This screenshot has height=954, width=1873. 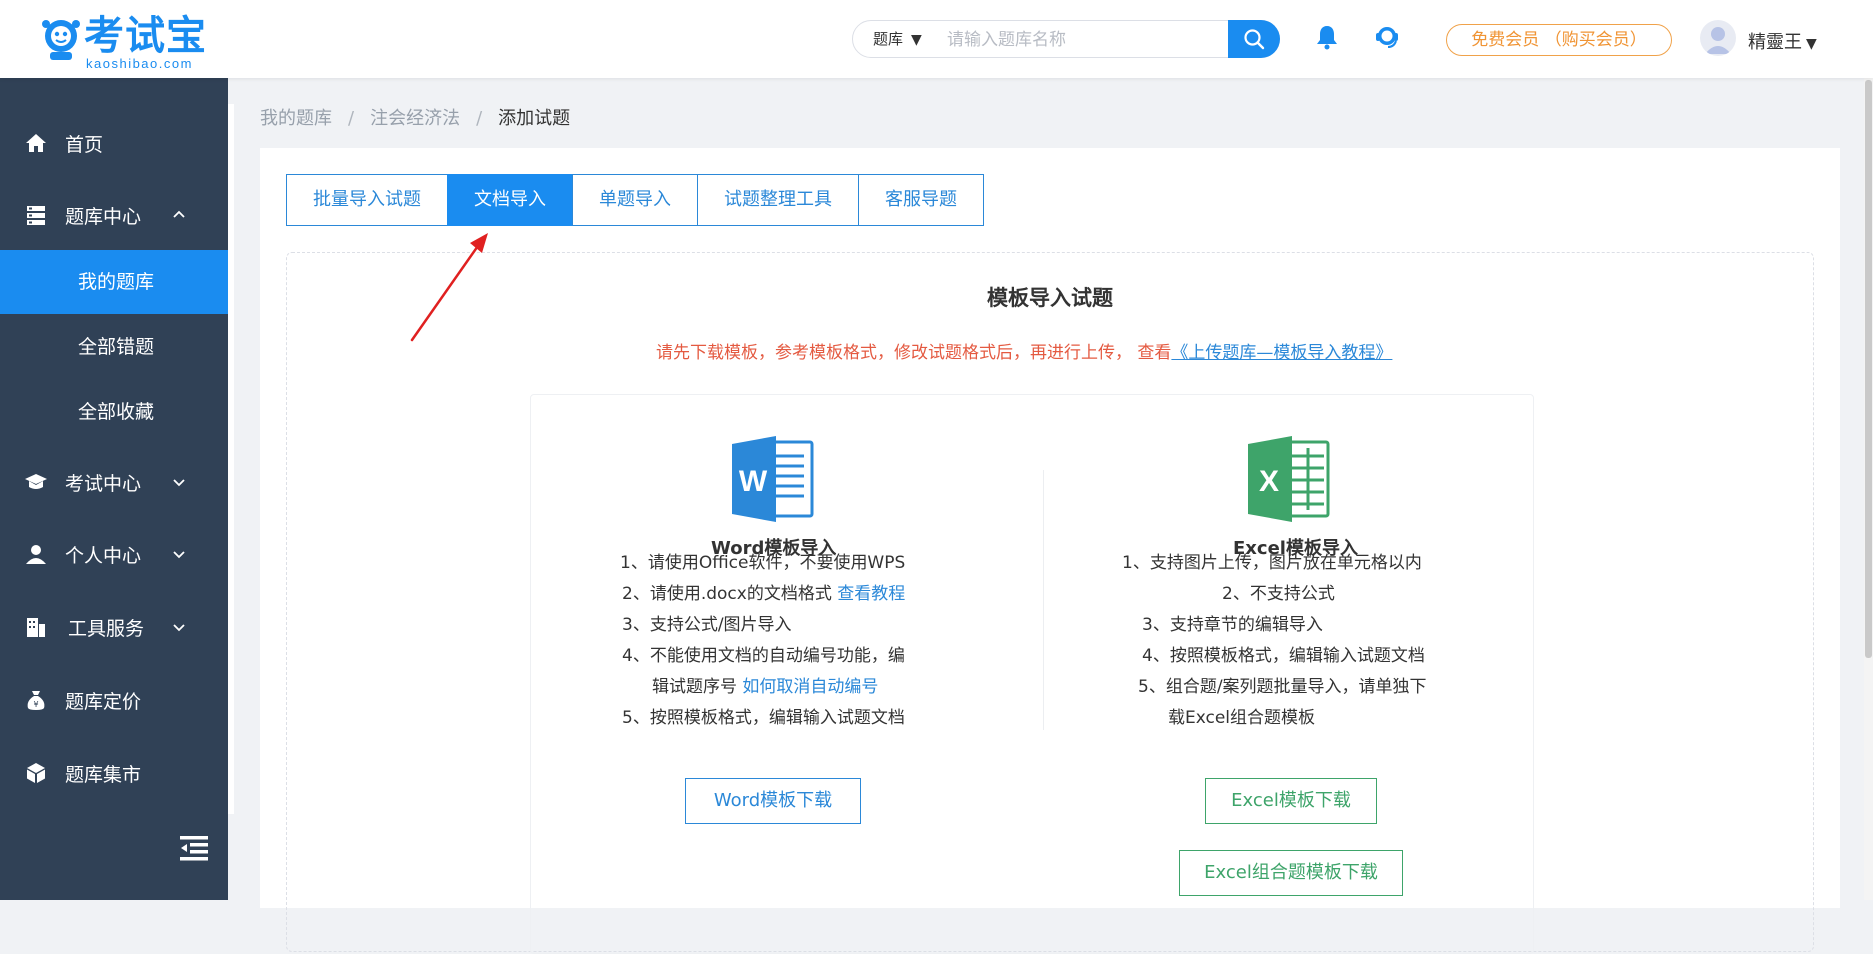 What do you see at coordinates (231, 459) in the screenshot?
I see `sidebar-scrollbar` at bounding box center [231, 459].